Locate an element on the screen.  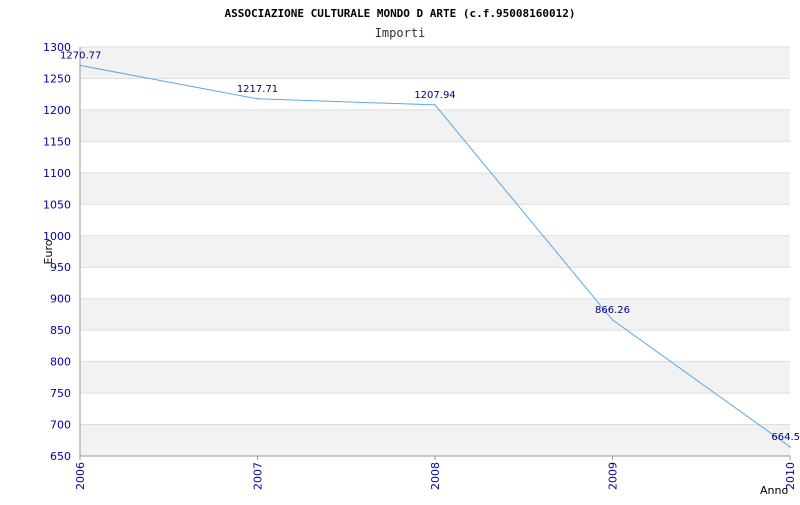
data-label: 1217.71 is located at coordinates (257, 89).